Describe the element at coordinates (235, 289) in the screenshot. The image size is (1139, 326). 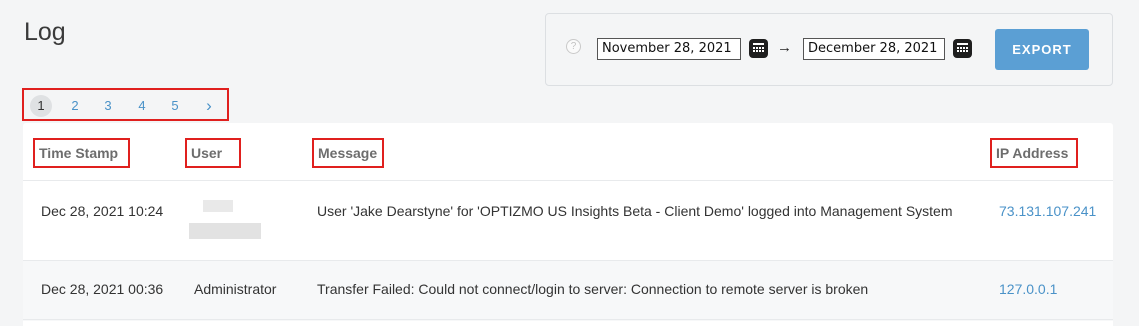
I see `cell-user: Administrator` at that location.